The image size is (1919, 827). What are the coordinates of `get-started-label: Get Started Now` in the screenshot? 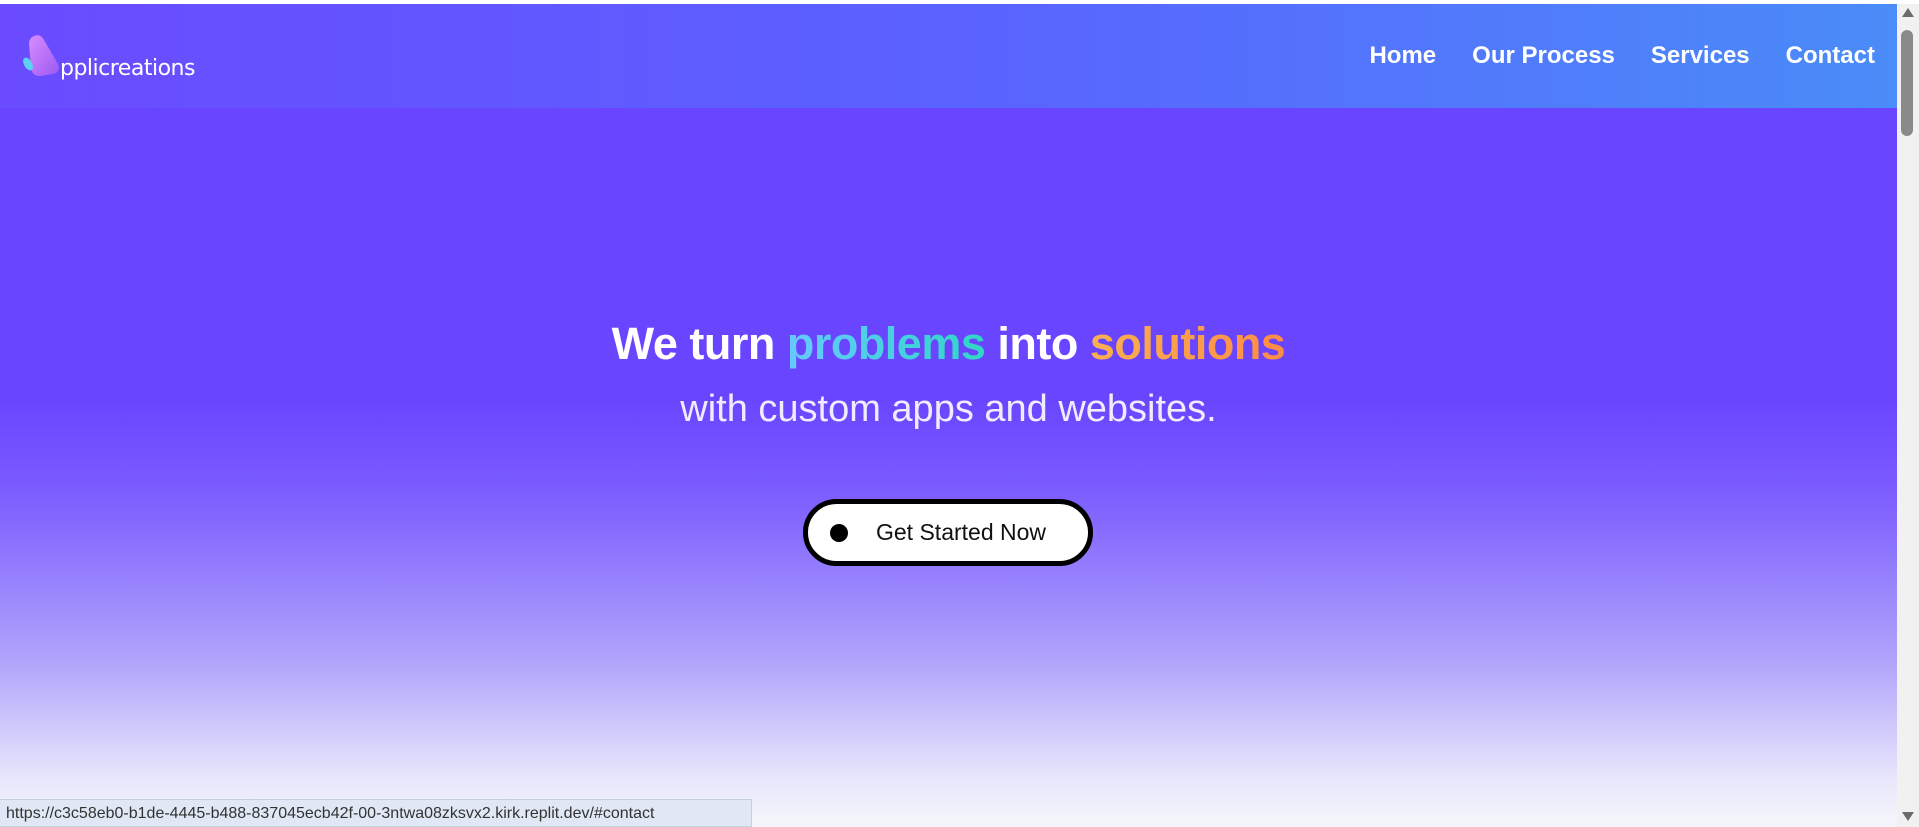 It's located at (961, 532).